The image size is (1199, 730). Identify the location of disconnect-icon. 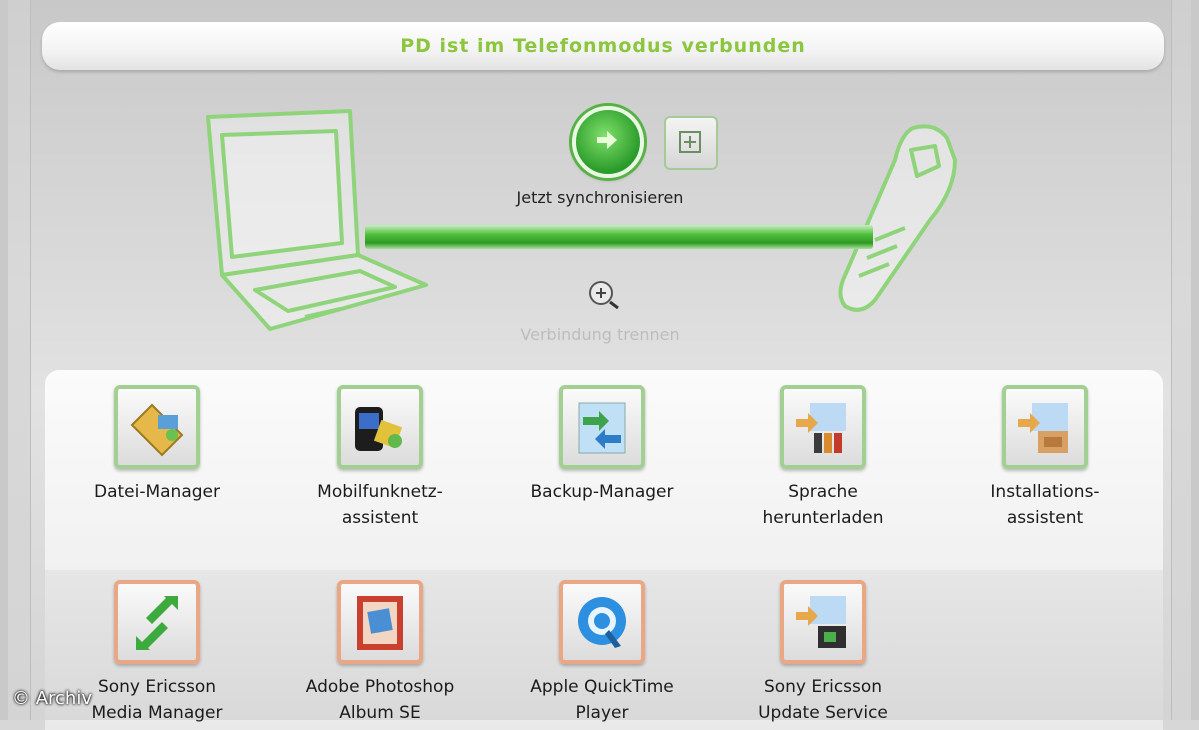
(604, 295).